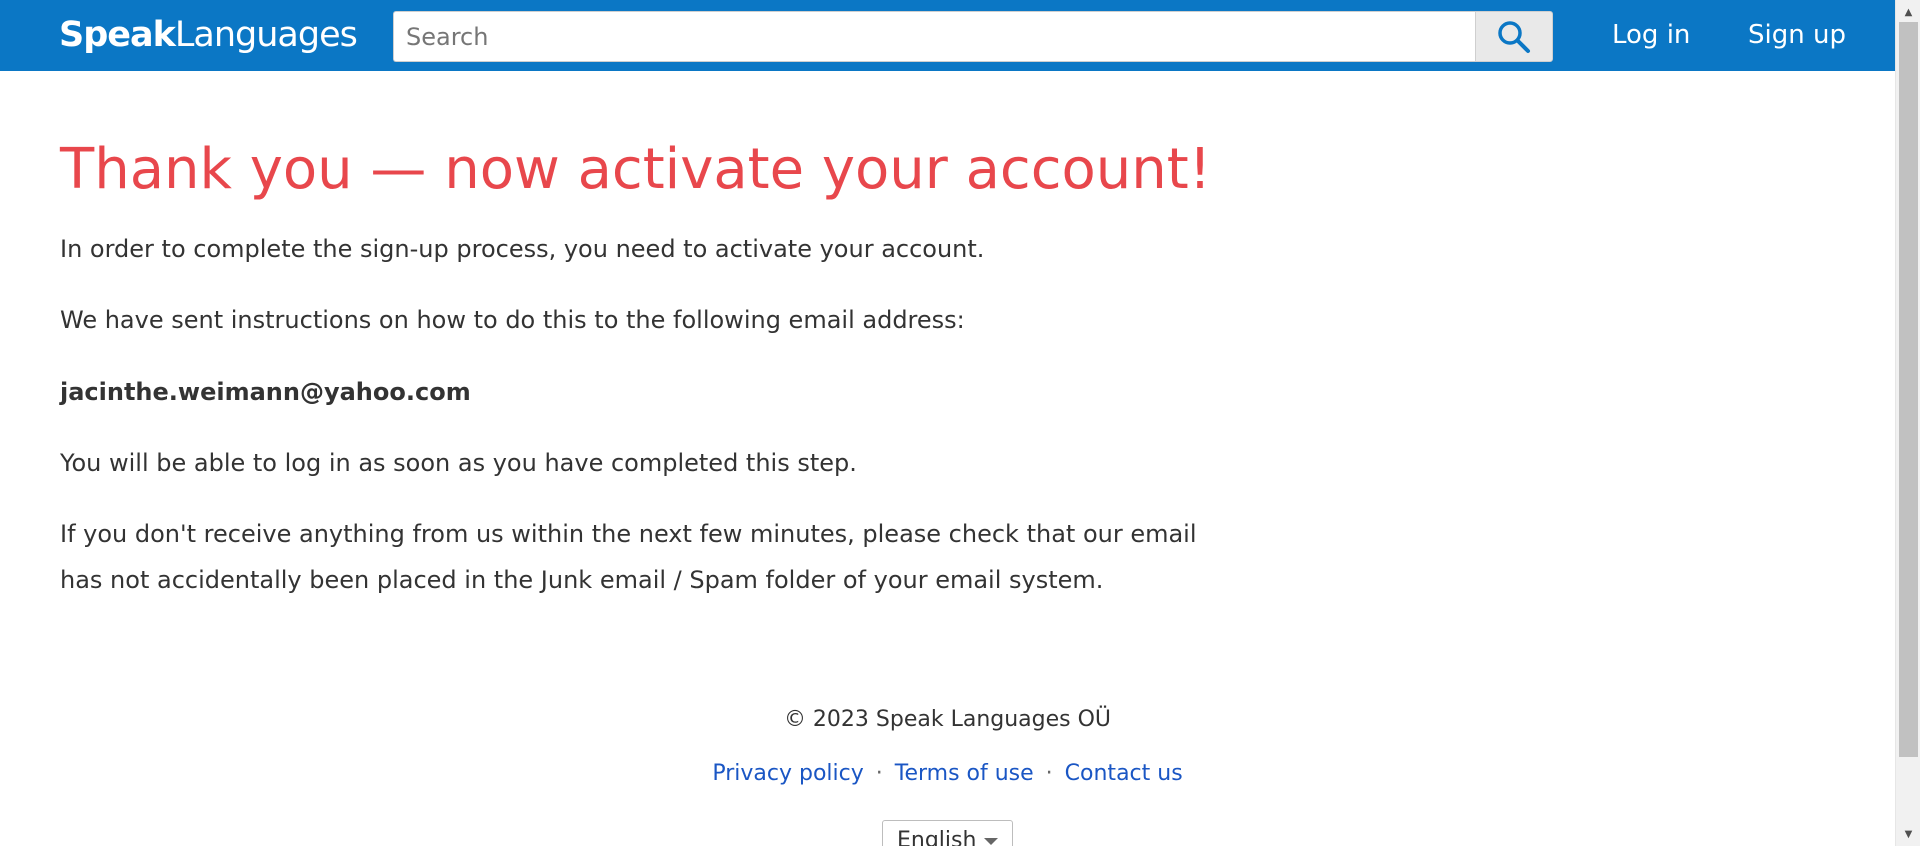  Describe the element at coordinates (934, 36) in the screenshot. I see `search-input` at that location.